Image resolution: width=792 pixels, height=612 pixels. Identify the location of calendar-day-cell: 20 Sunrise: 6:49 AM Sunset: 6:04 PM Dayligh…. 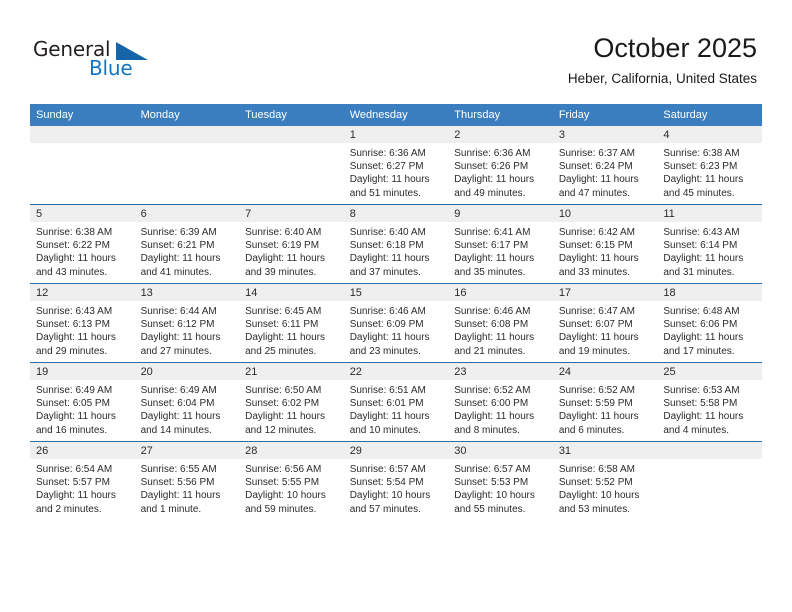
(187, 402).